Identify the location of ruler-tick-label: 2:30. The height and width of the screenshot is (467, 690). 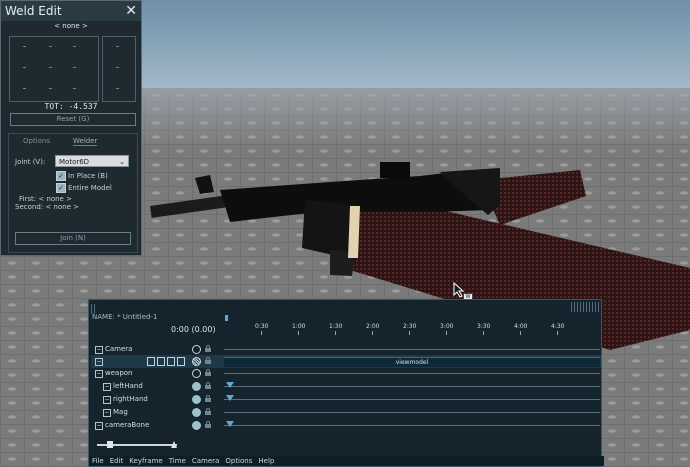
(410, 326).